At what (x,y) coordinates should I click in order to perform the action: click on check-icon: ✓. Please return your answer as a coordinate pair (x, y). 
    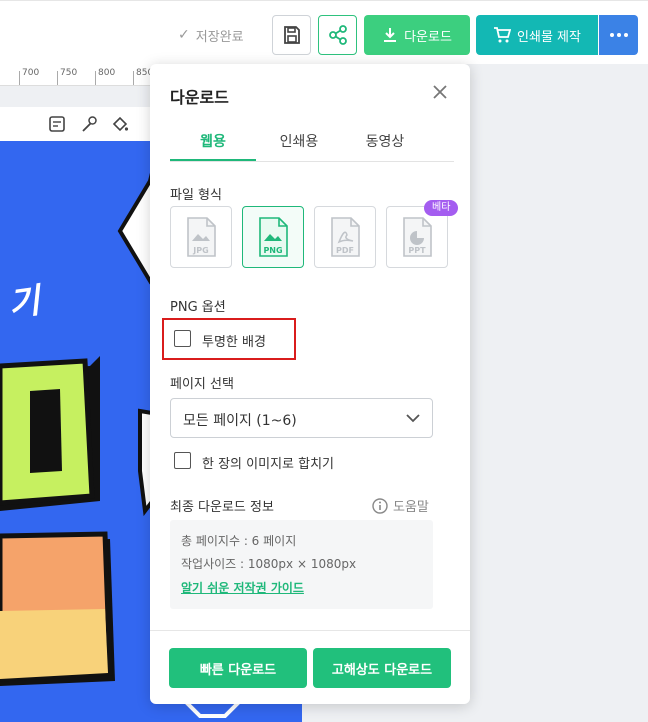
    Looking at the image, I should click on (184, 35).